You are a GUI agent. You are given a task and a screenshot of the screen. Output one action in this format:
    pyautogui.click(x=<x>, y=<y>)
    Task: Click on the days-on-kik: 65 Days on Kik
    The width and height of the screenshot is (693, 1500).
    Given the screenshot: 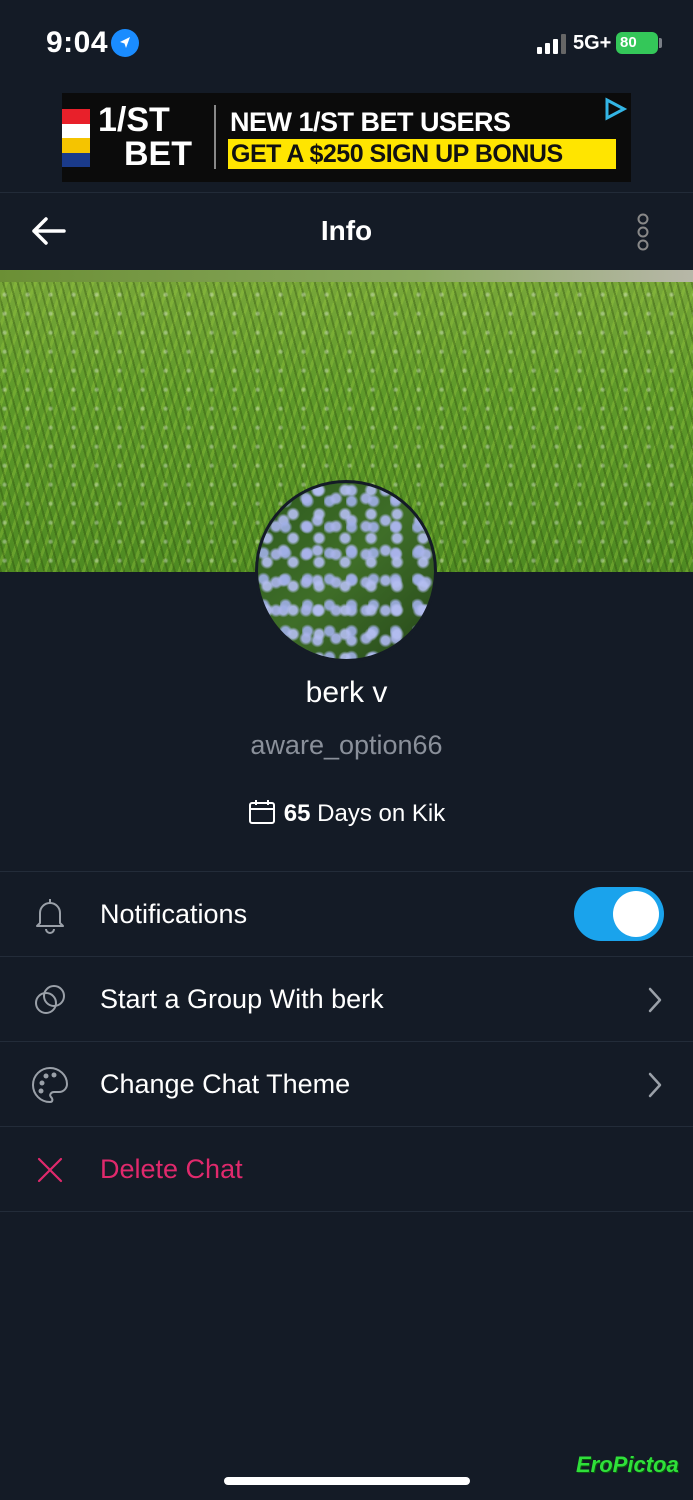 What is the action you would take?
    pyautogui.click(x=346, y=813)
    